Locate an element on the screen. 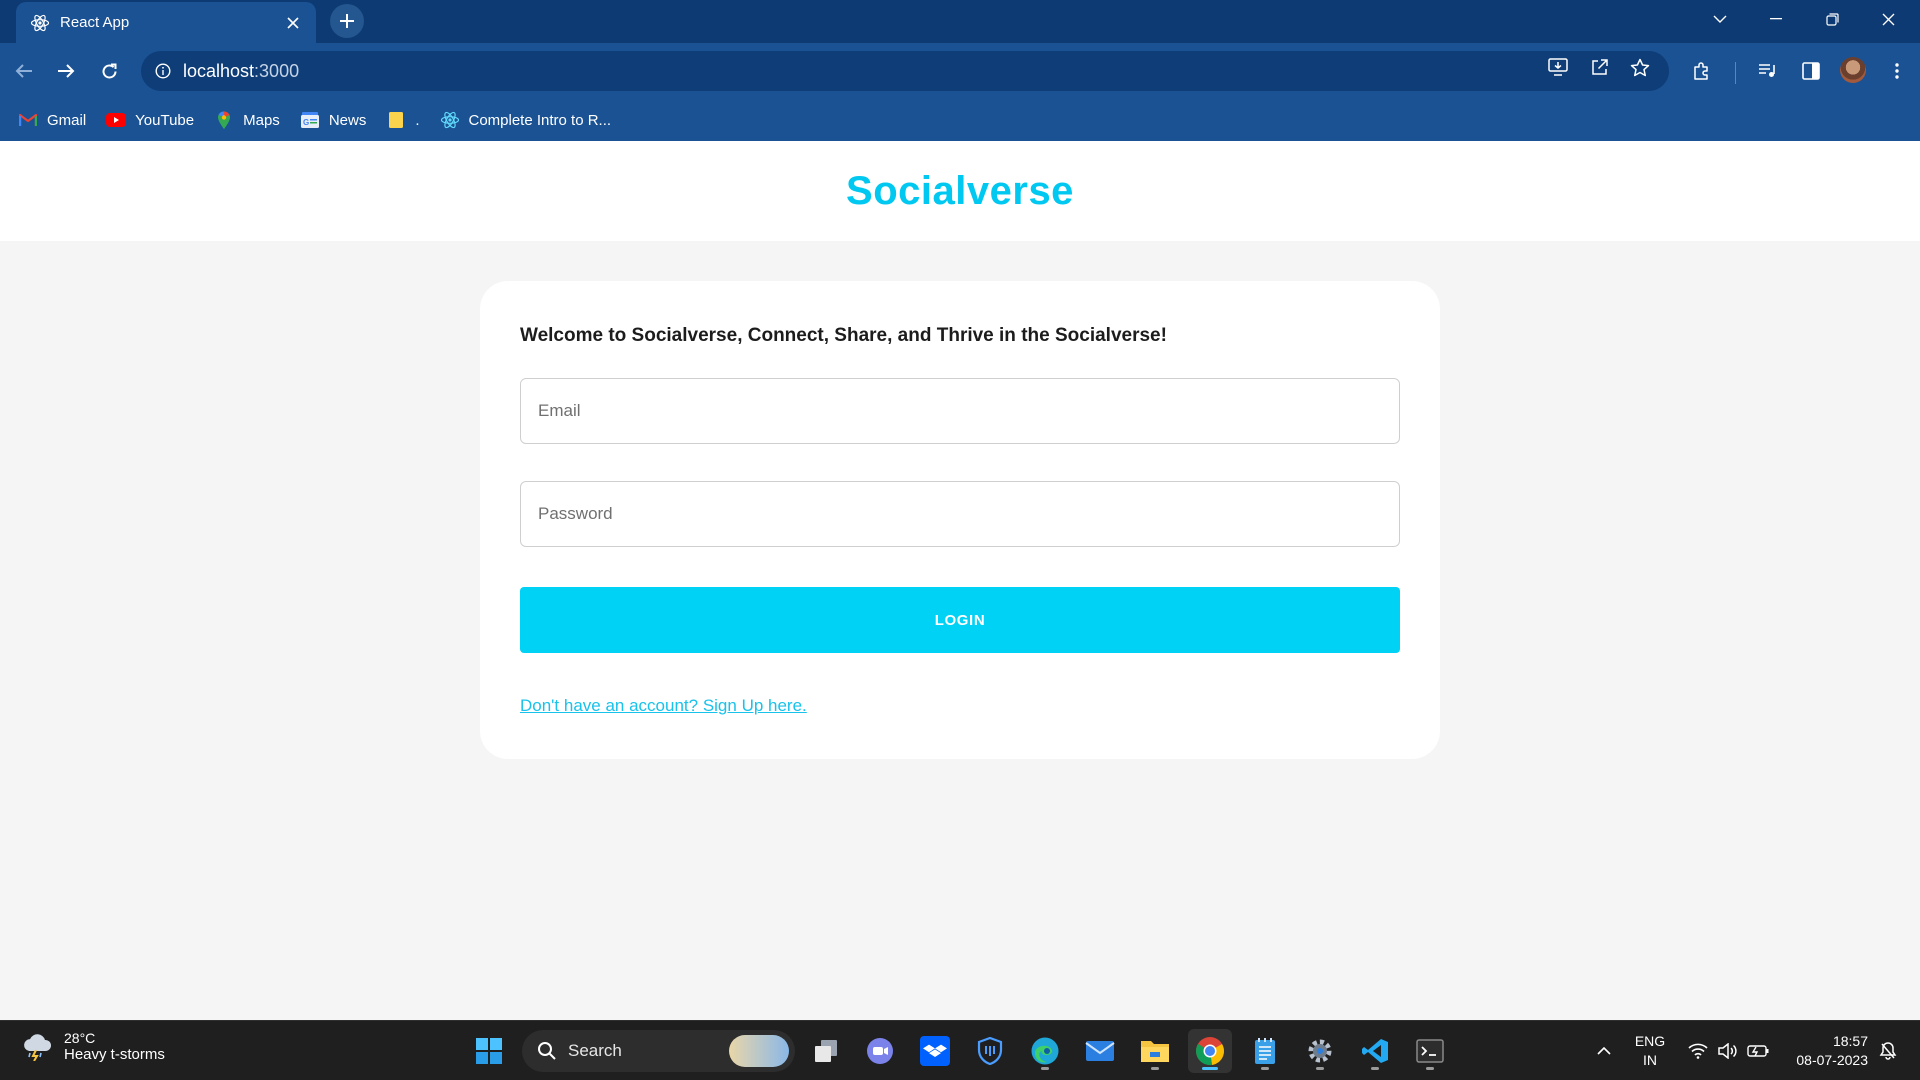 This screenshot has width=1920, height=1080. site-info-icon is located at coordinates (163, 71).